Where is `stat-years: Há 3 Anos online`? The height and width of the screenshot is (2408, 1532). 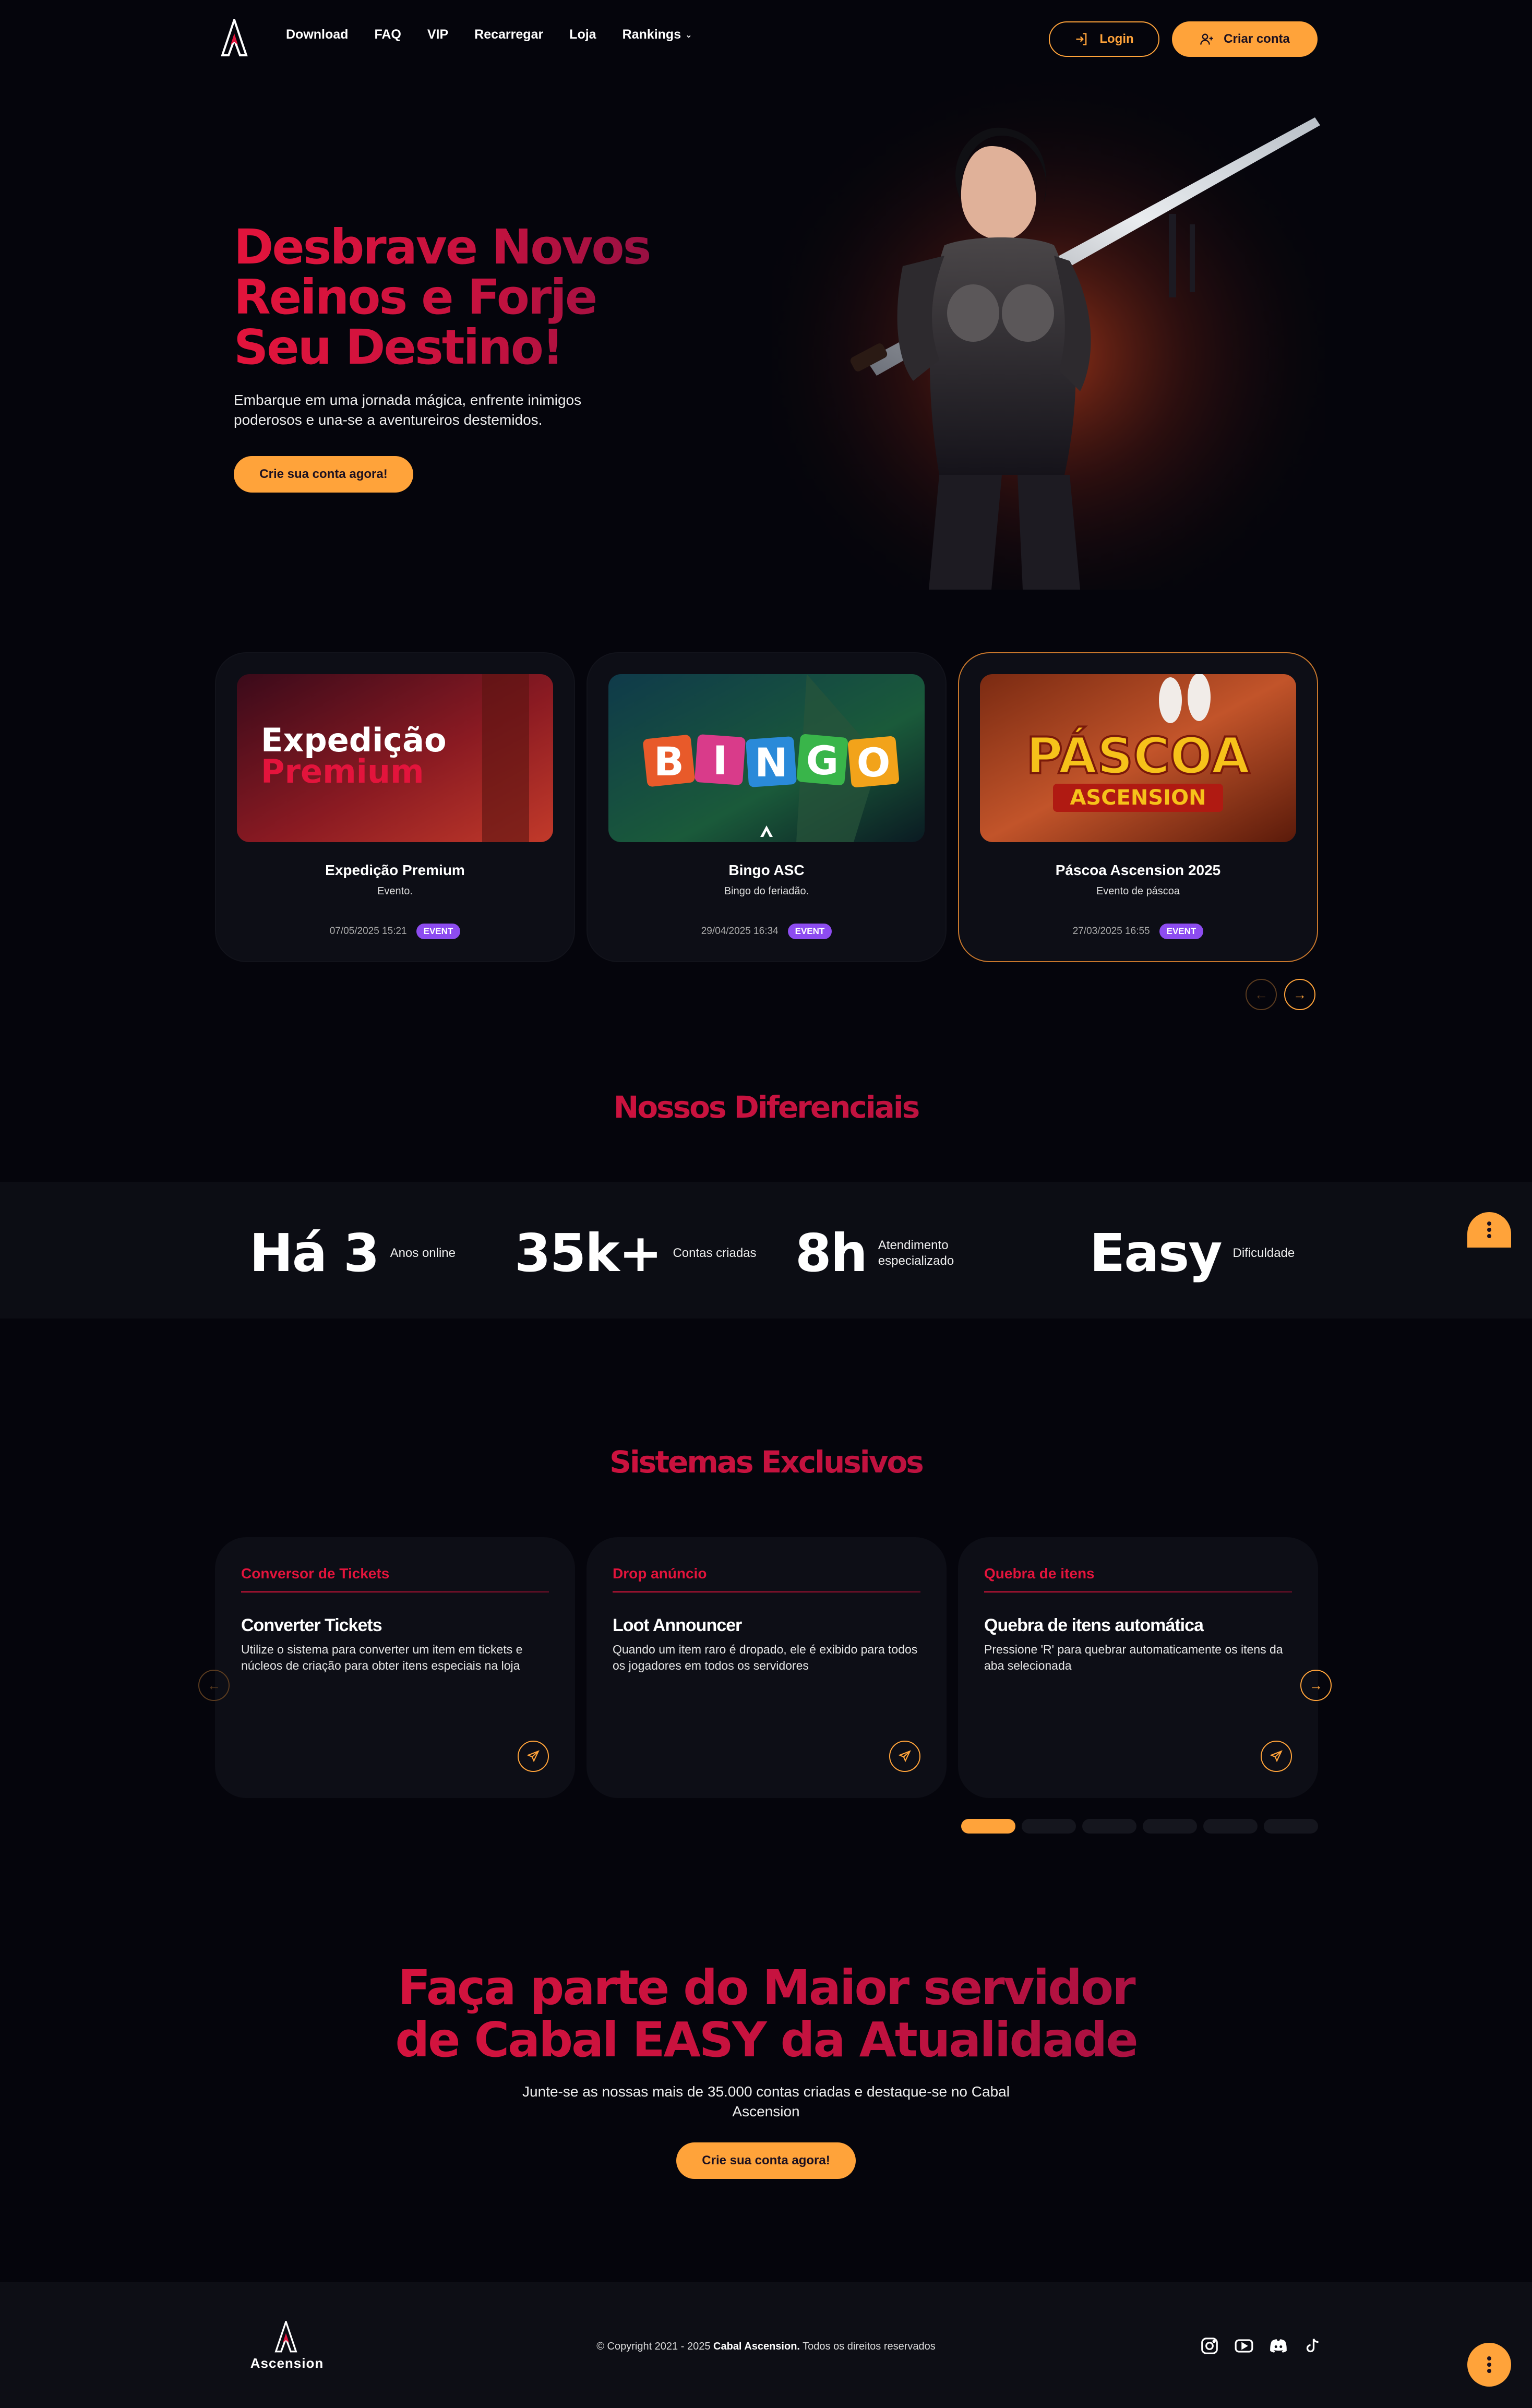 stat-years: Há 3 Anos online is located at coordinates (352, 1253).